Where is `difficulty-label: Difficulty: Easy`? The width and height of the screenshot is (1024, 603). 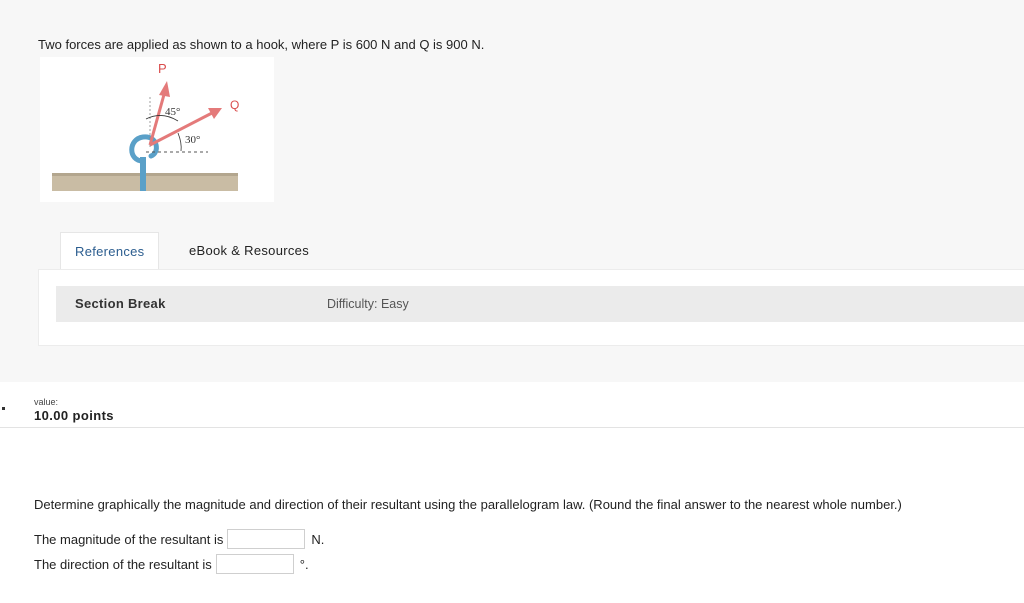 difficulty-label: Difficulty: Easy is located at coordinates (368, 304).